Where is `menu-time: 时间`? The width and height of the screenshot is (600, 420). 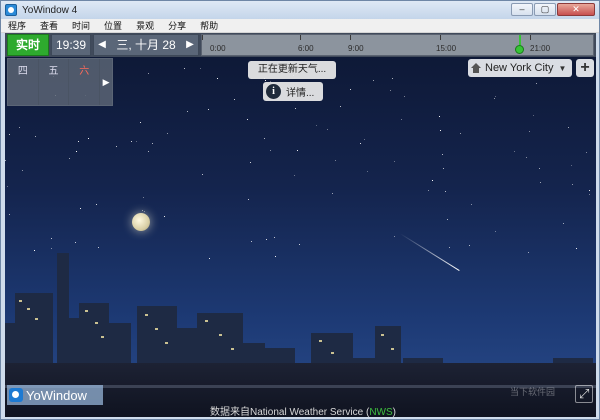
menu-time: 时间 is located at coordinates (81, 26).